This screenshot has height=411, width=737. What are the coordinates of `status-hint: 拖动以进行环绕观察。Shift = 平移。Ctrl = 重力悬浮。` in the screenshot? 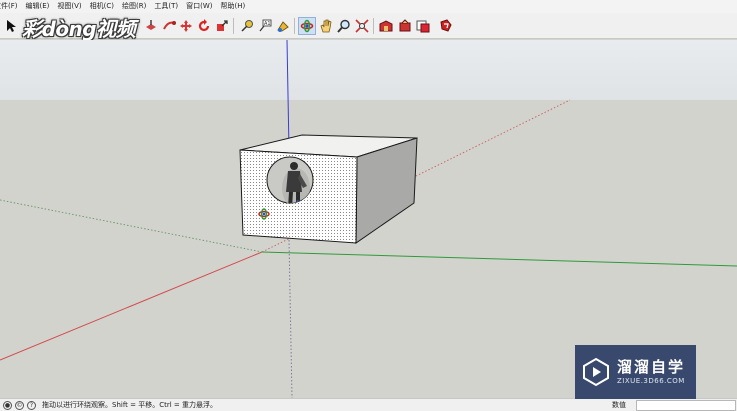 It's located at (129, 405).